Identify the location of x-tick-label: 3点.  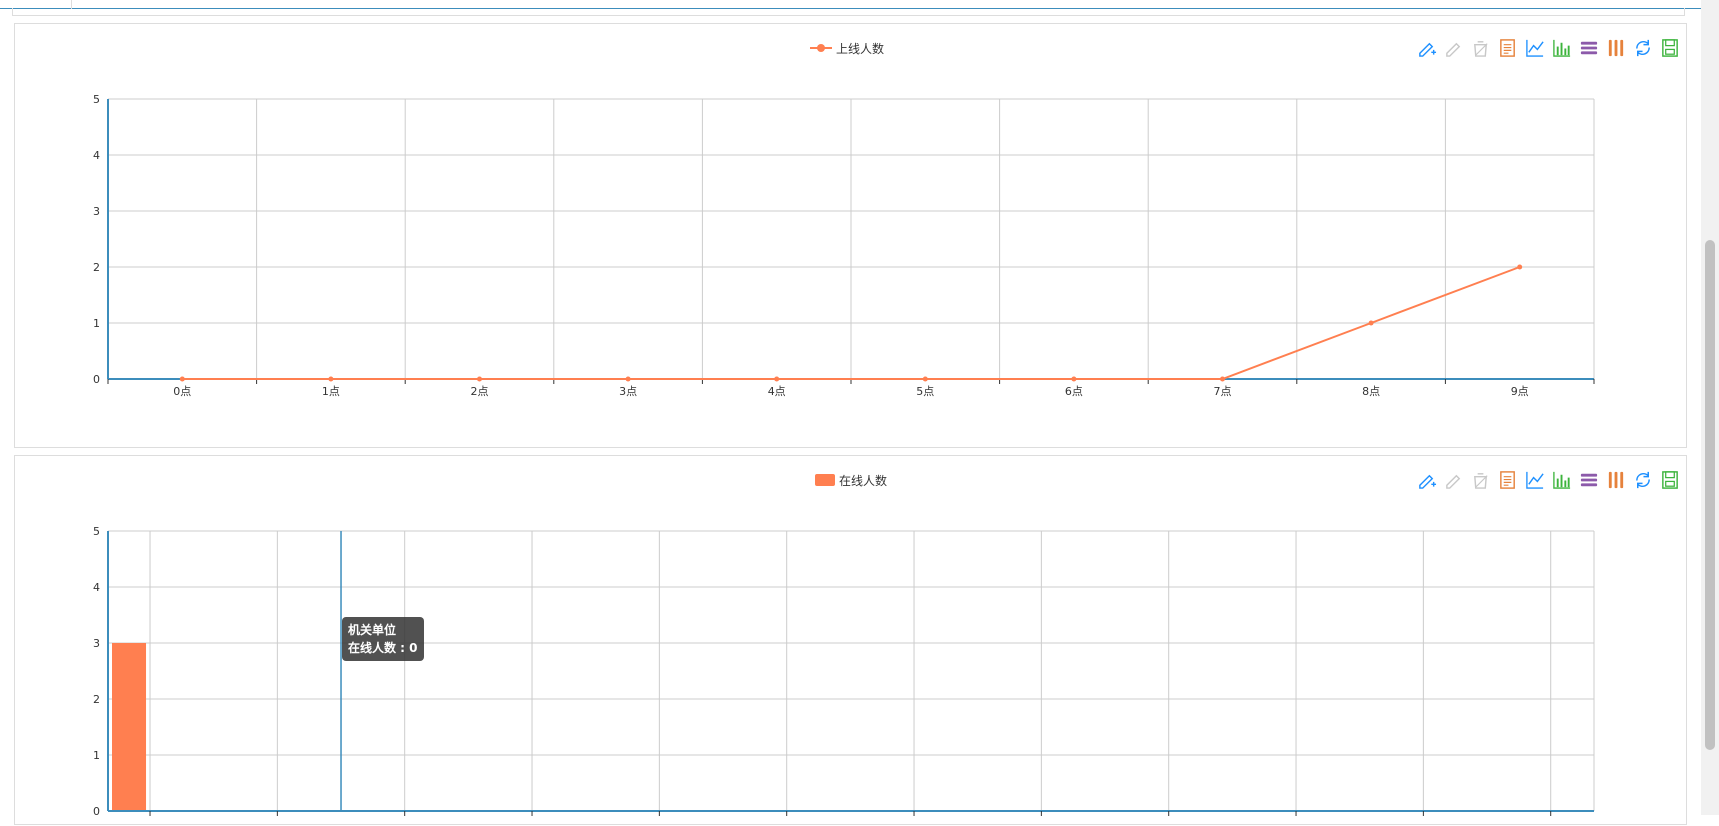
(628, 391).